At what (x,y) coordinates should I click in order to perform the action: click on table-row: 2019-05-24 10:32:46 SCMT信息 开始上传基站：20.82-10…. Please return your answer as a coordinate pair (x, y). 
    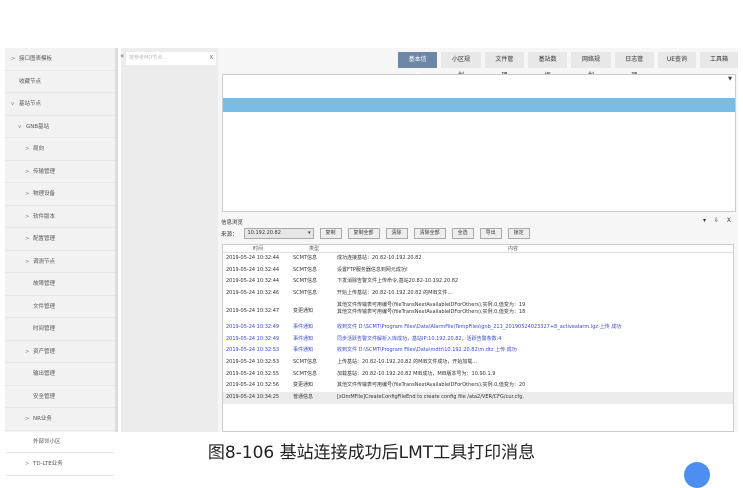
    Looking at the image, I should click on (478, 294).